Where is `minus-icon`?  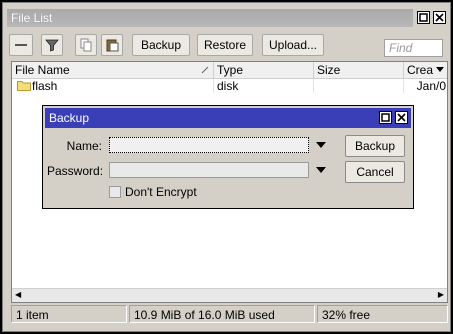
minus-icon is located at coordinates (21, 45).